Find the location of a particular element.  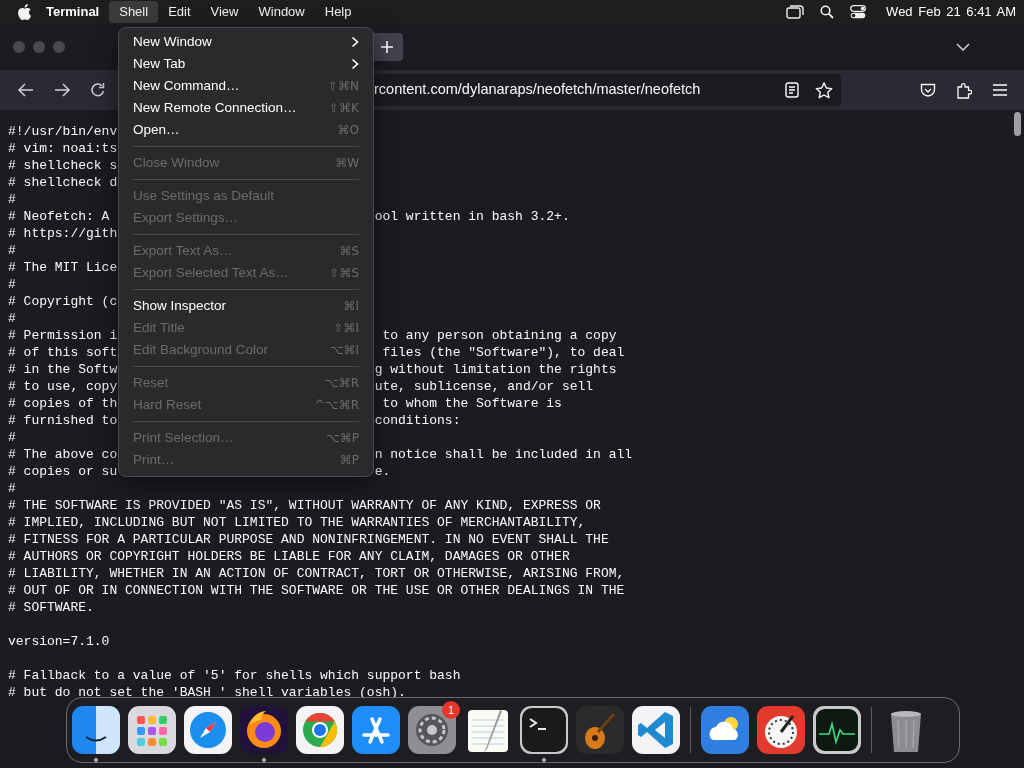

shortcut: ⇧⌘S is located at coordinates (344, 273).